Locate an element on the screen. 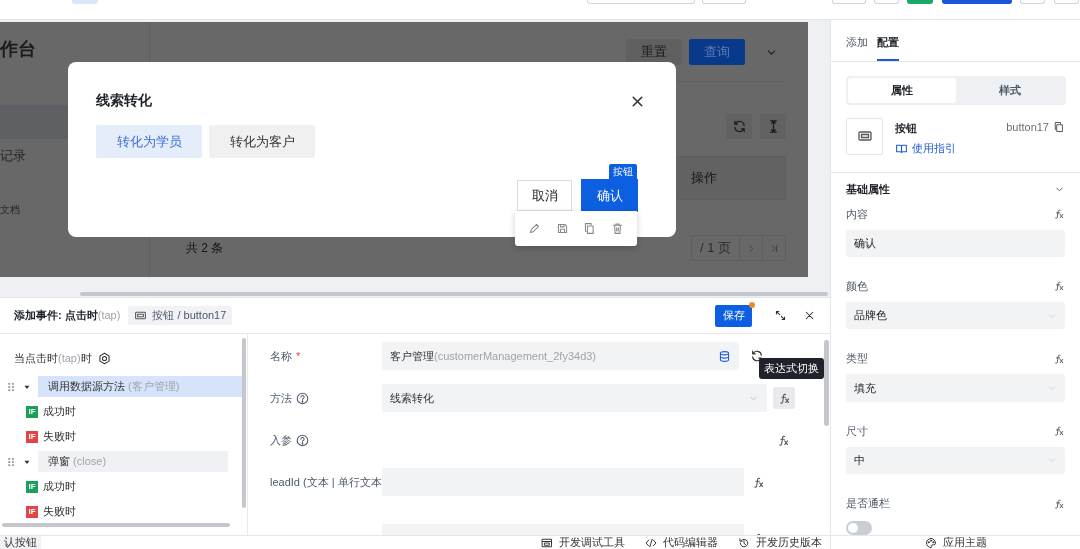 Image resolution: width=1080 pixels, height=549 pixels. method-select: 线索转化 is located at coordinates (574, 398).